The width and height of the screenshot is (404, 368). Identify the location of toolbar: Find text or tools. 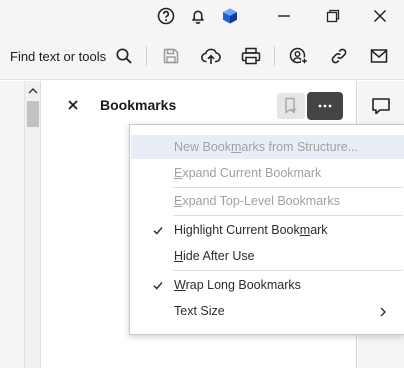
(202, 56).